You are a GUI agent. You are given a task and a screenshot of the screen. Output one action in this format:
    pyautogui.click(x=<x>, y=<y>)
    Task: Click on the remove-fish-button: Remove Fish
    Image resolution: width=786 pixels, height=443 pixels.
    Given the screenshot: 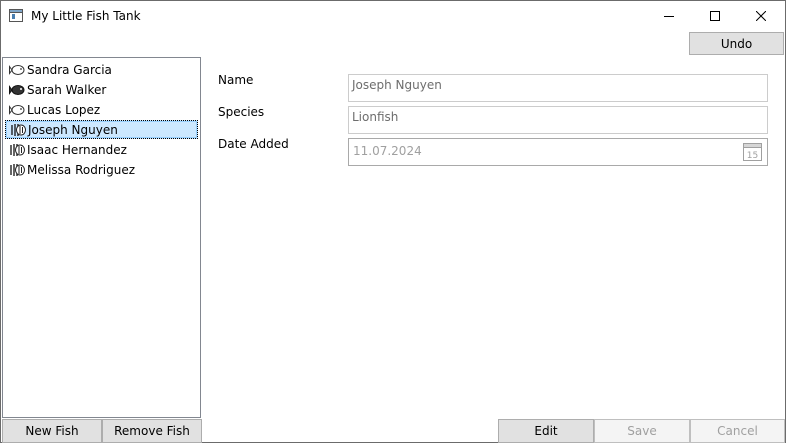 What is the action you would take?
    pyautogui.click(x=152, y=431)
    